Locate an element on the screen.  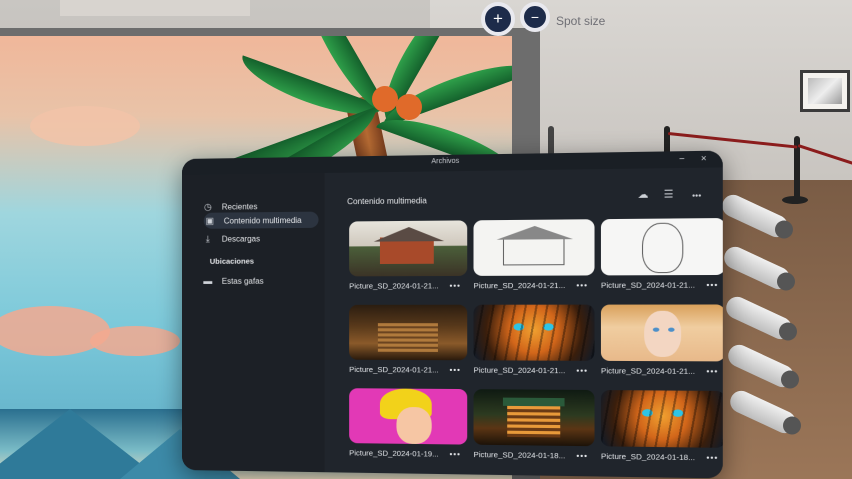
spot-size-decrease-button: − is located at coordinates (535, 17).